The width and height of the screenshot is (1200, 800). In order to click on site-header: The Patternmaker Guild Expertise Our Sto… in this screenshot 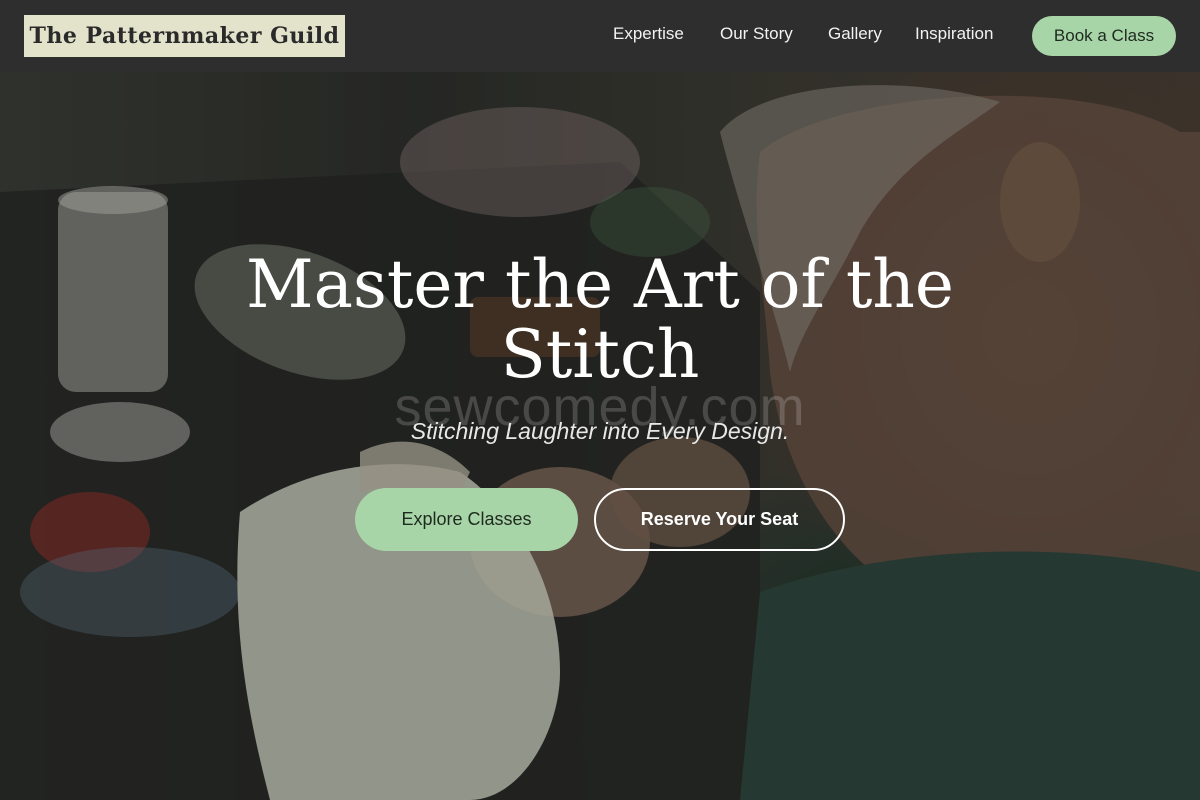, I will do `click(600, 36)`.